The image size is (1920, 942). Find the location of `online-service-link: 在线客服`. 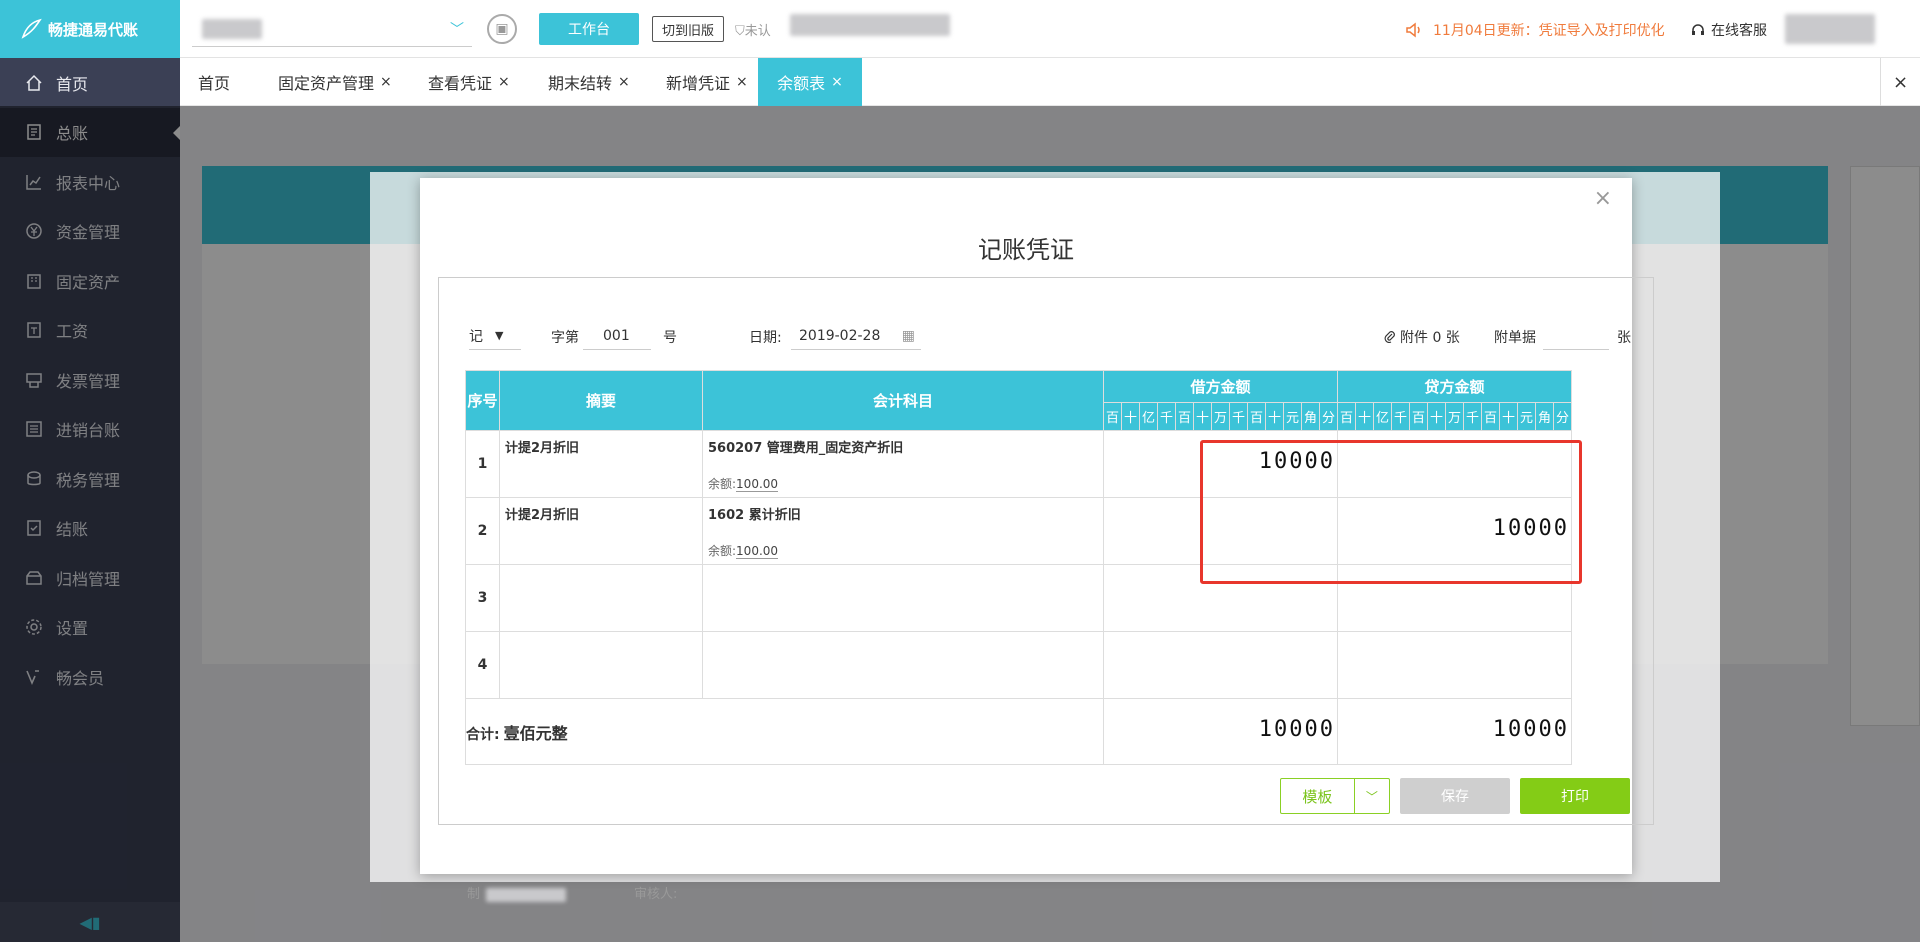

online-service-link: 在线客服 is located at coordinates (1728, 30).